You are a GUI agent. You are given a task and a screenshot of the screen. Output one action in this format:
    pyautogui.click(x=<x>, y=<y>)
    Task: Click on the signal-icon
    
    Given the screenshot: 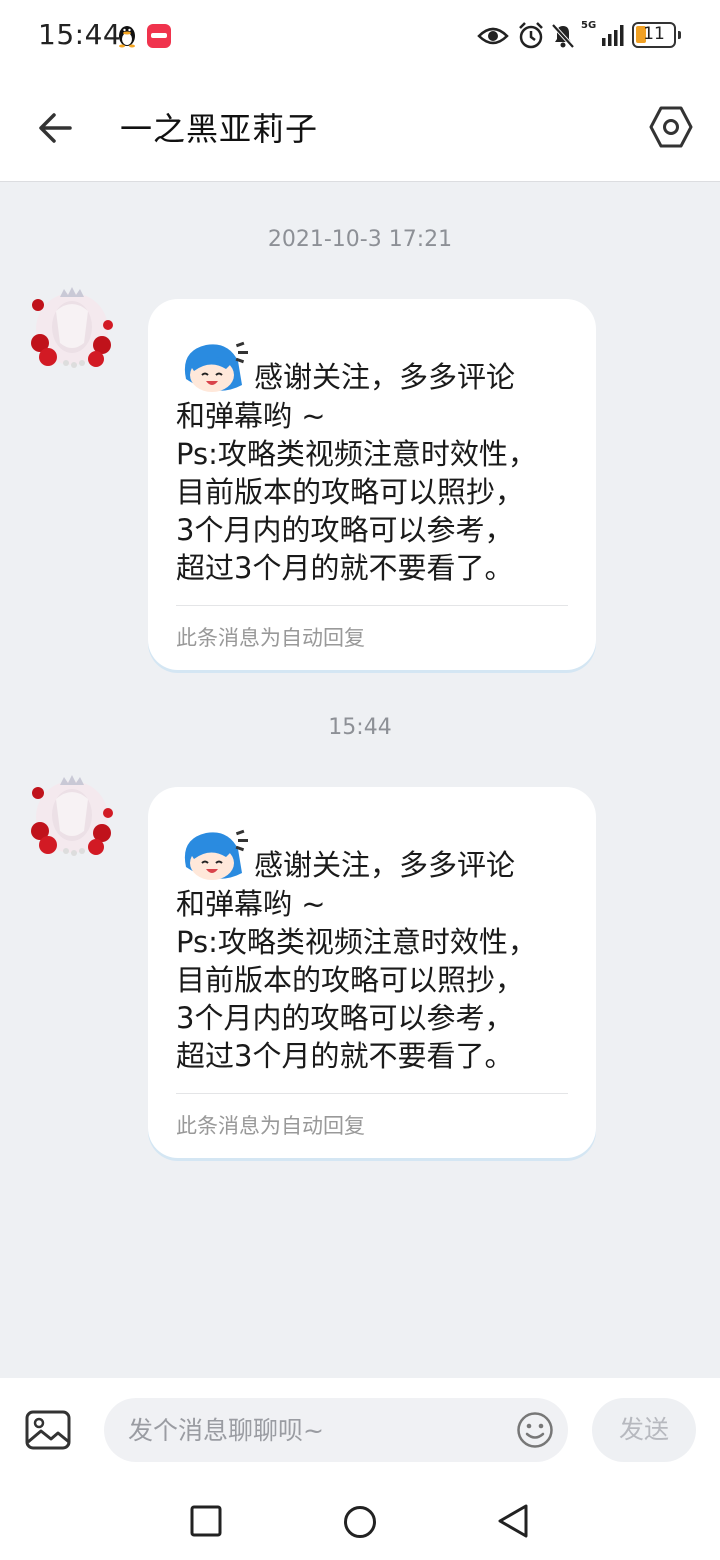 What is the action you would take?
    pyautogui.click(x=613, y=35)
    